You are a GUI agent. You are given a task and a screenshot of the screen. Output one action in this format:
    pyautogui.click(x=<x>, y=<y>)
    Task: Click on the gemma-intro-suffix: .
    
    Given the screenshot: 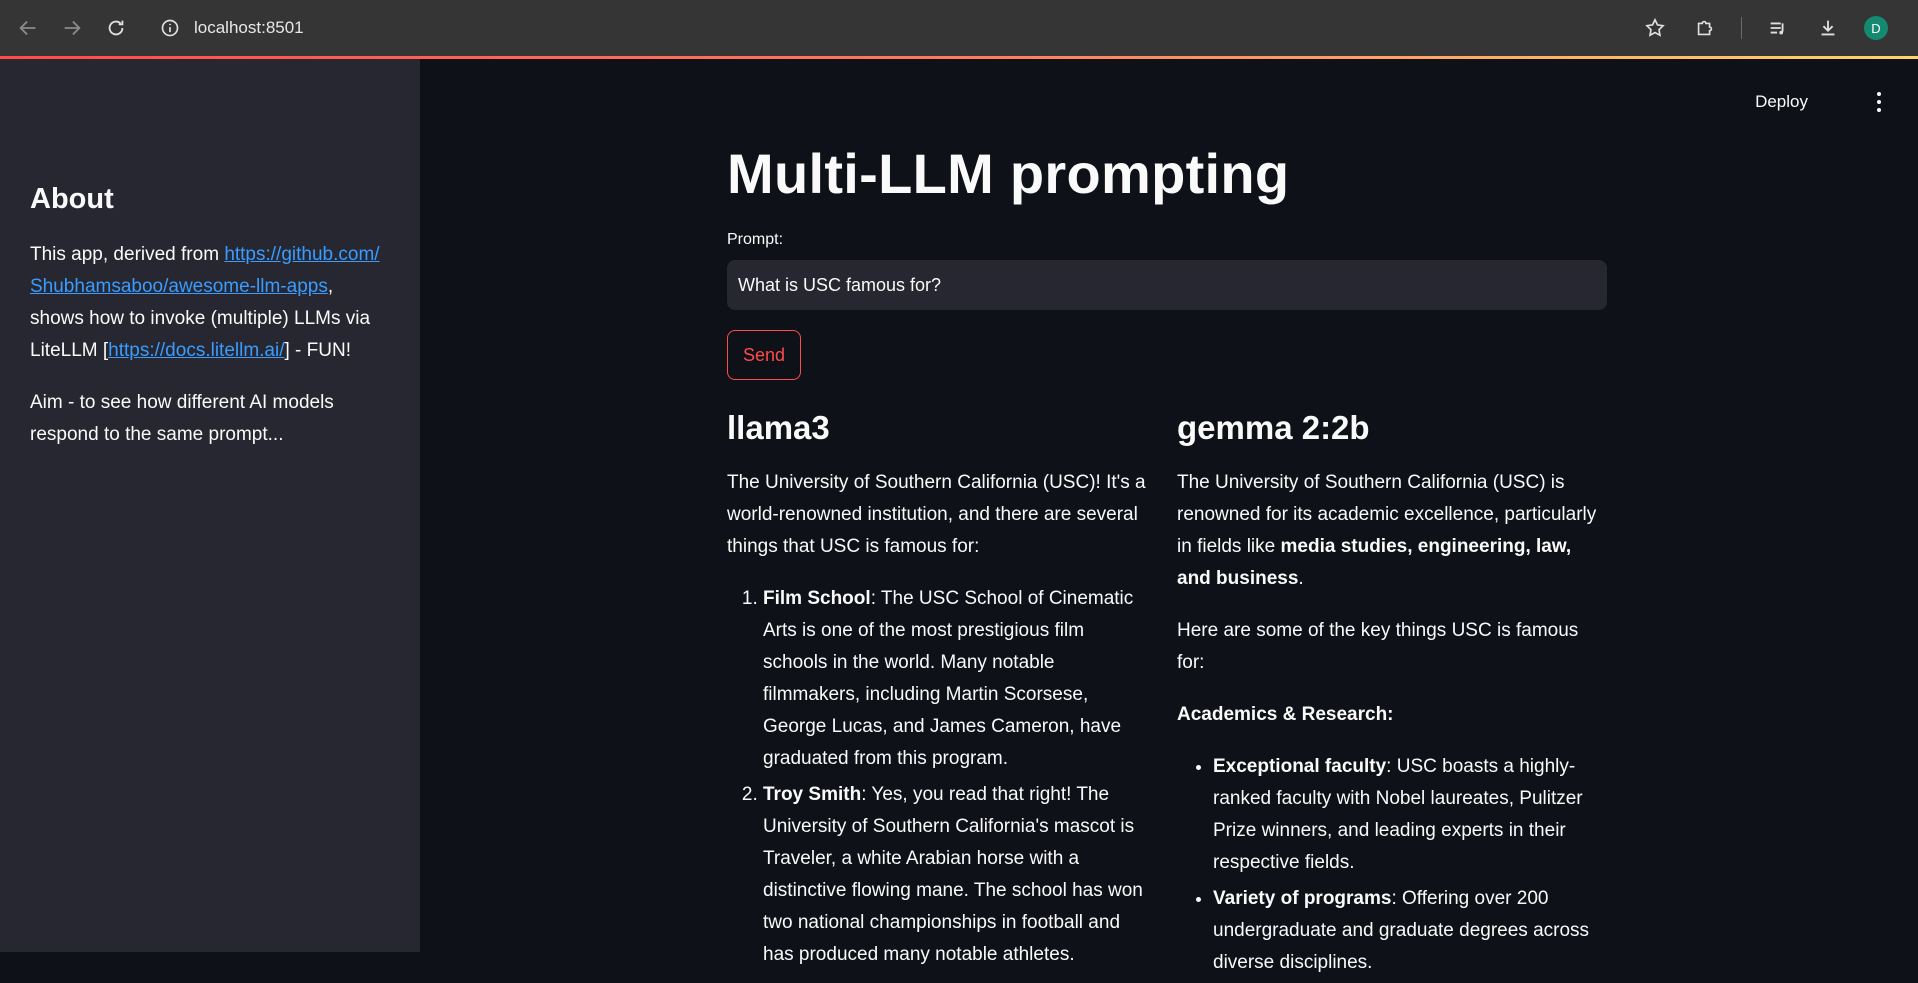 What is the action you would take?
    pyautogui.click(x=1301, y=578)
    